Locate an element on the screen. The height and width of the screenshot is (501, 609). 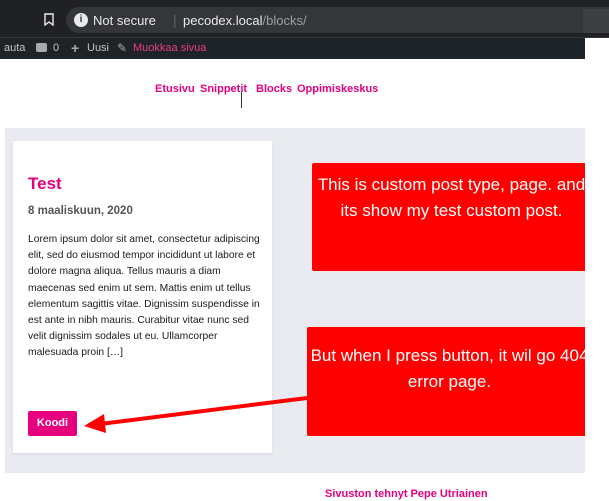
plus-icon: + is located at coordinates (75, 48).